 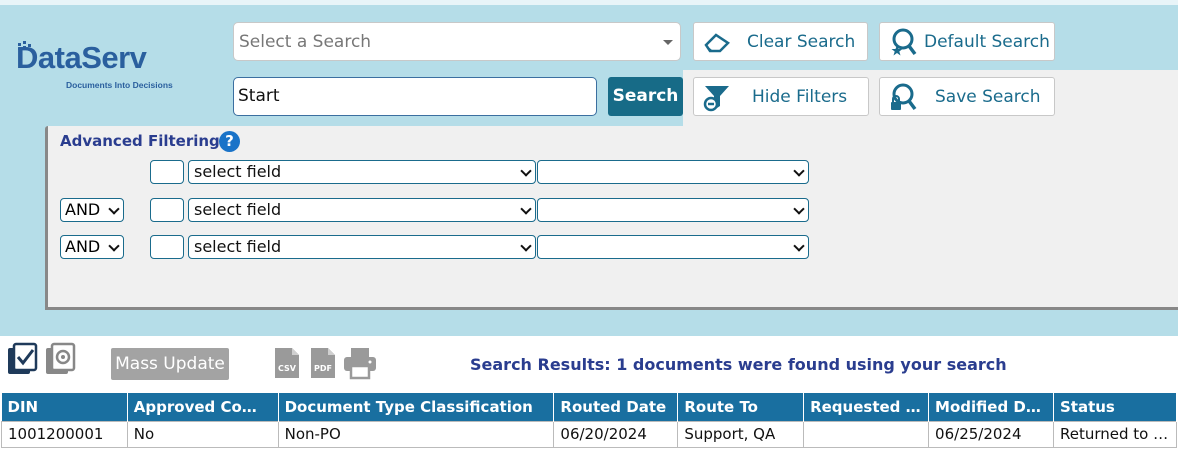 What do you see at coordinates (457, 41) in the screenshot?
I see `saved-search-select: Select a Search` at bounding box center [457, 41].